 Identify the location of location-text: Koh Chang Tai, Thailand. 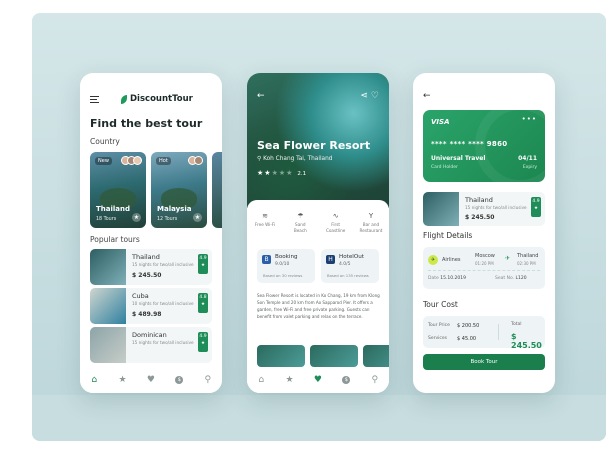
(298, 159).